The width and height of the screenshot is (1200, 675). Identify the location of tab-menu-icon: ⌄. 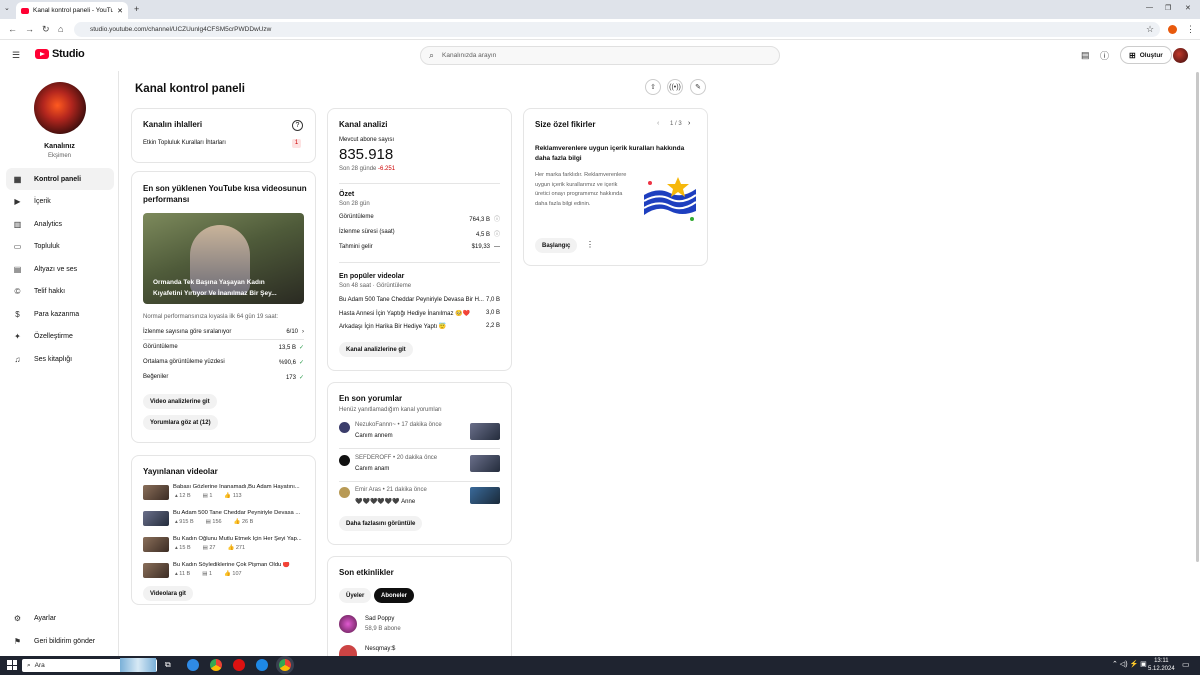
(7, 8).